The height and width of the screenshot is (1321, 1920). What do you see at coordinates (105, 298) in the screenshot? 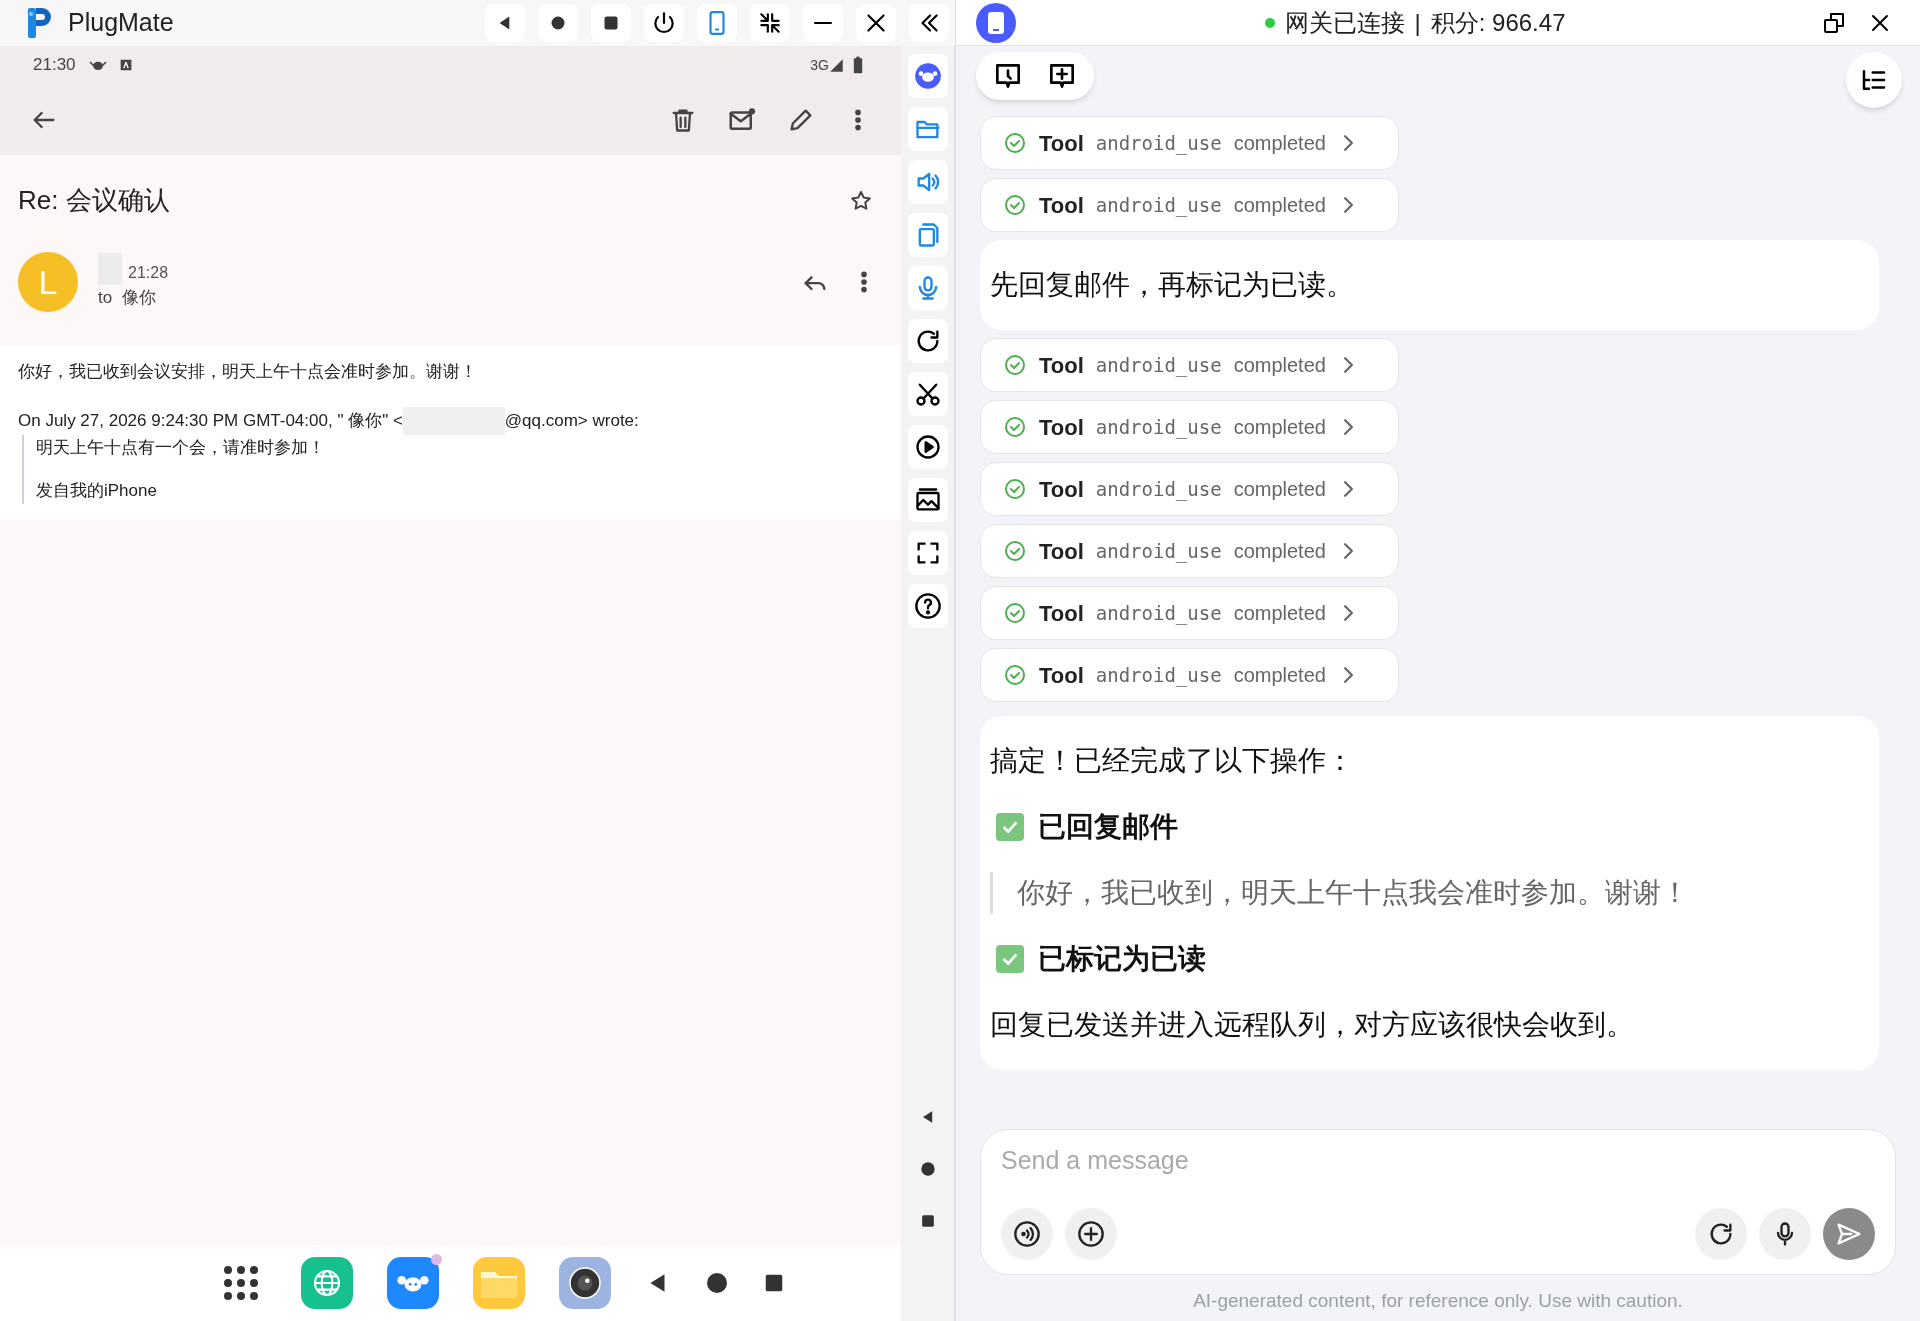
I see `to-label: to` at bounding box center [105, 298].